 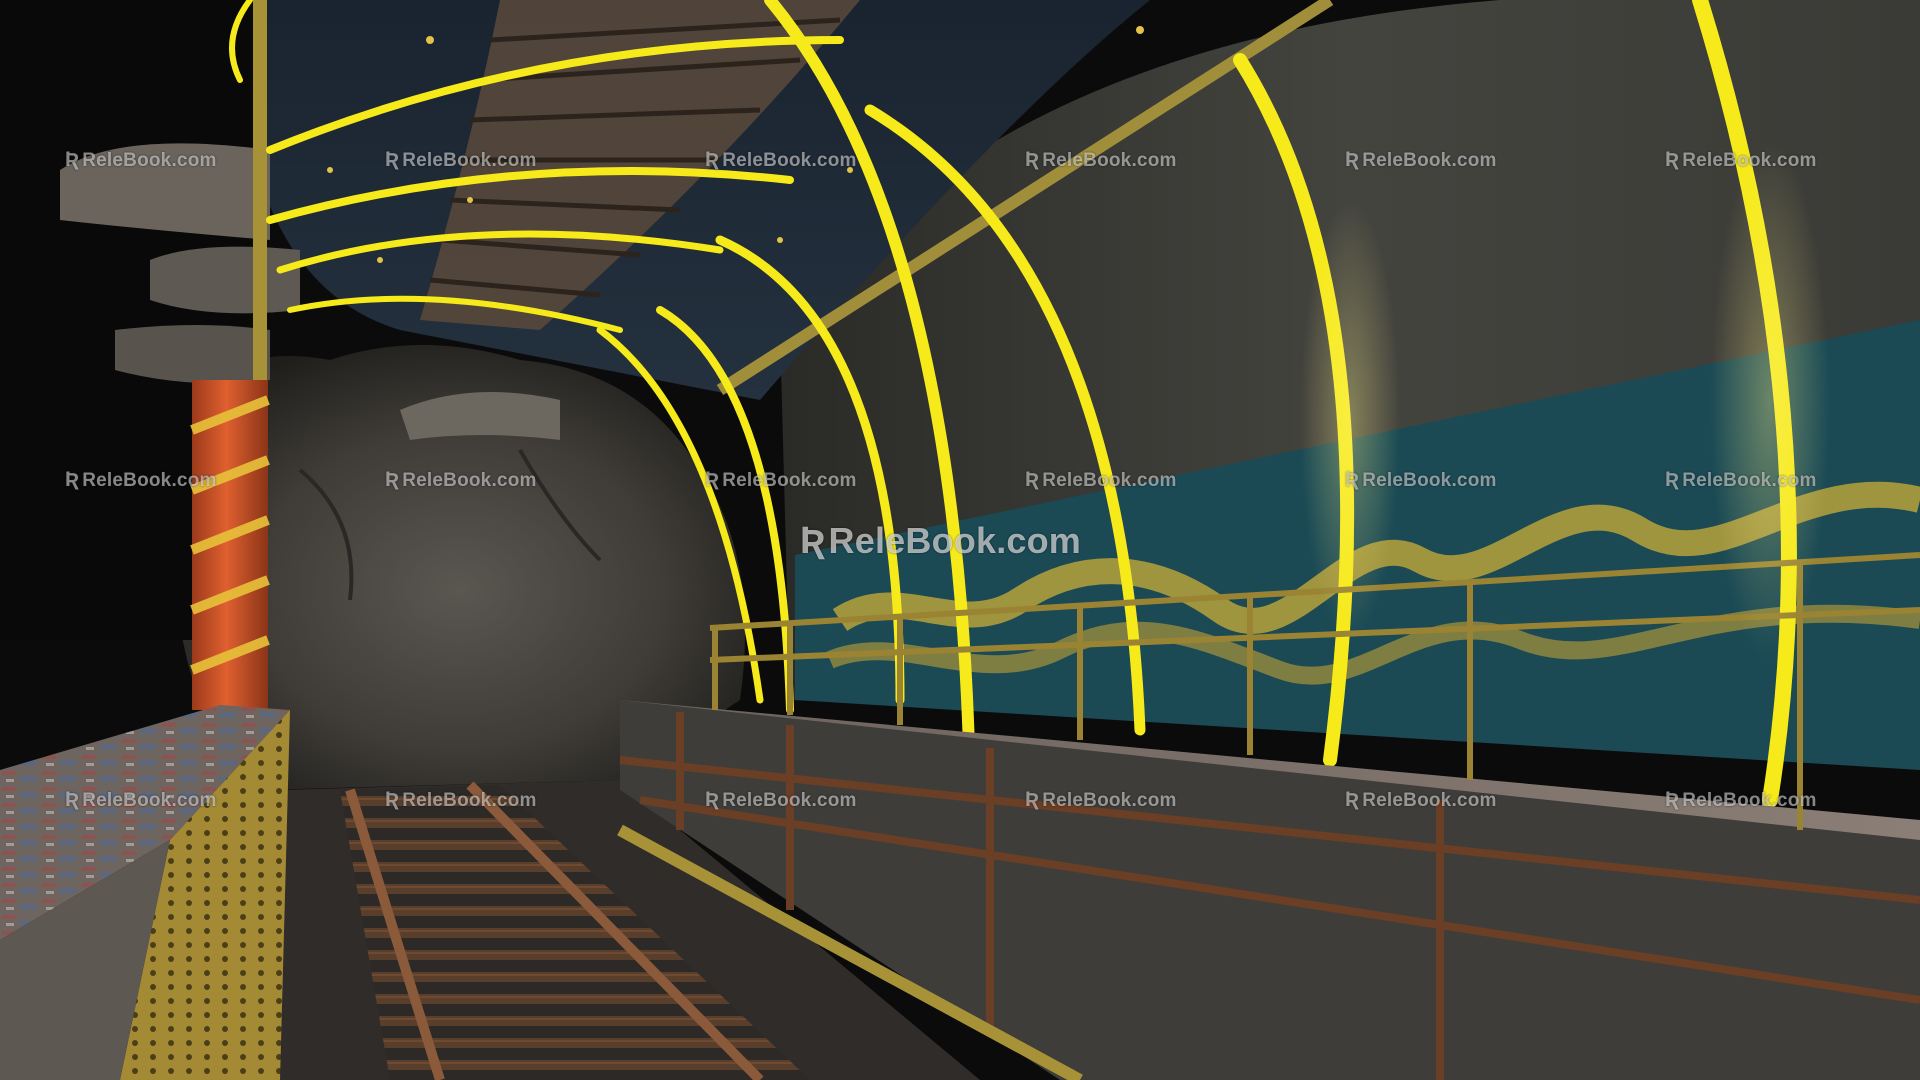 I want to click on watermark-center: ƦReleBook.com, so click(x=940, y=541).